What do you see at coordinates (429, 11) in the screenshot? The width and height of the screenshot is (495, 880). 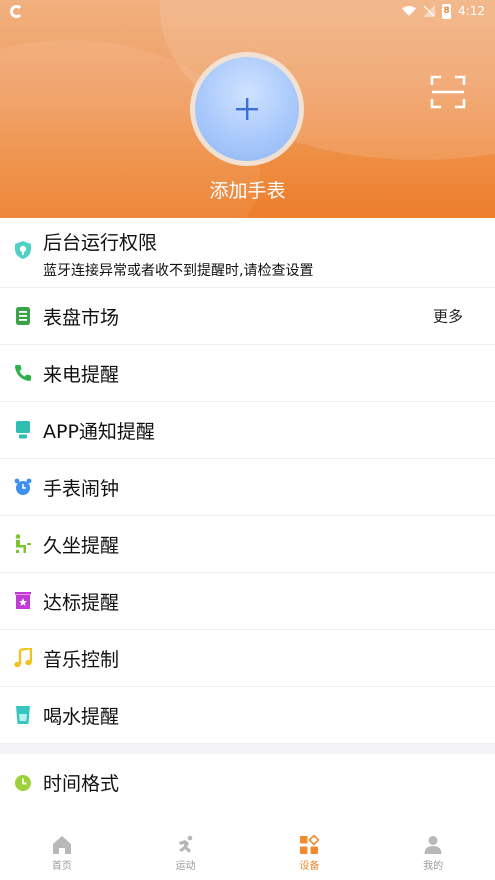 I see `no-signal-icon` at bounding box center [429, 11].